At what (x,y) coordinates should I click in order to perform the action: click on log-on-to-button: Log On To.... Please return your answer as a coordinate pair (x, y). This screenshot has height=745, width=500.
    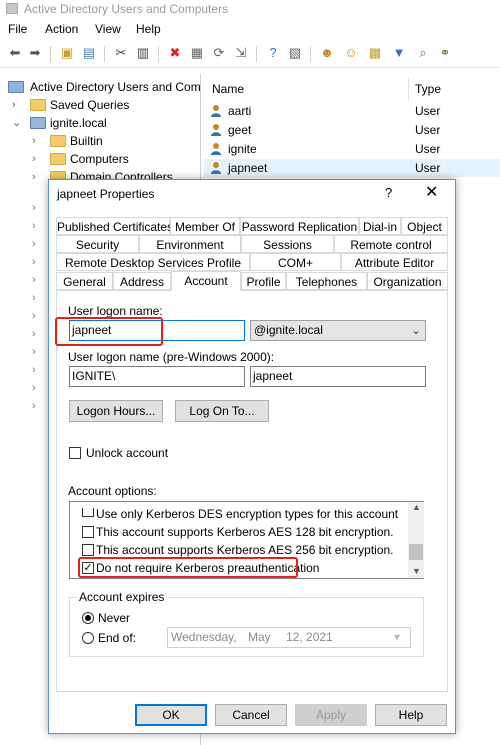
    Looking at the image, I should click on (222, 411).